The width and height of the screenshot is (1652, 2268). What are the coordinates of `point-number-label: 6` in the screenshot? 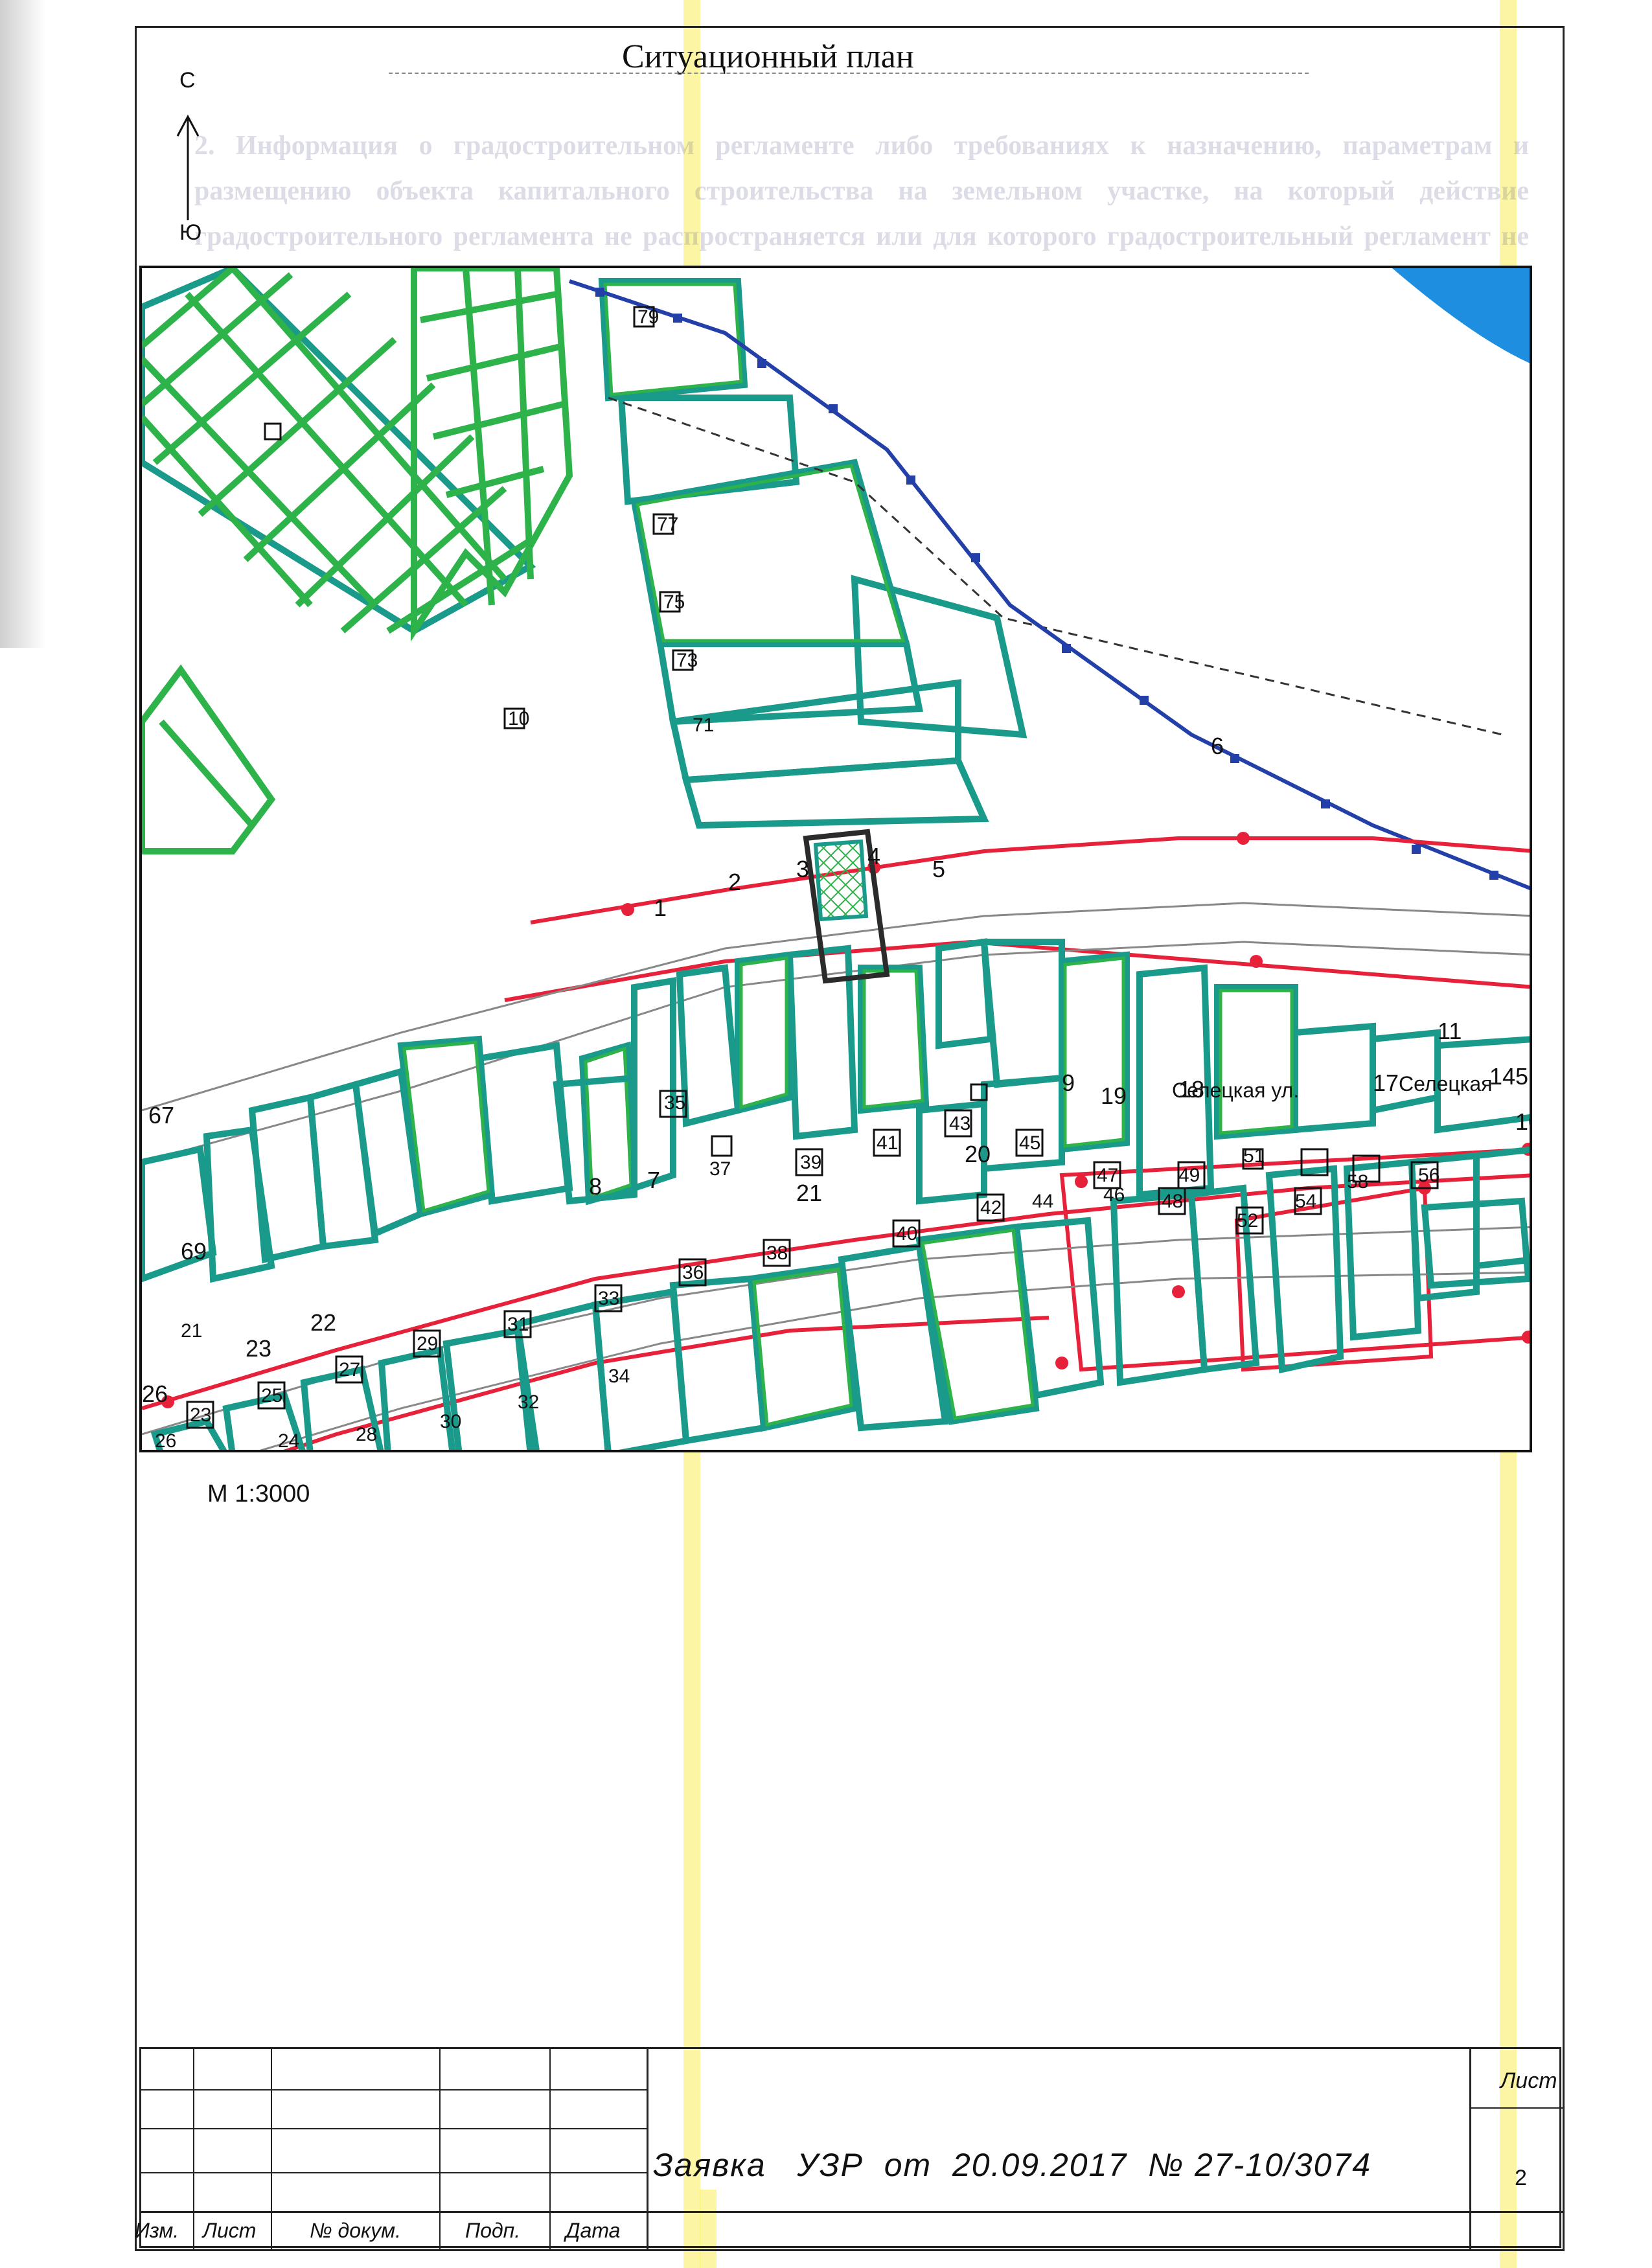 It's located at (1217, 746).